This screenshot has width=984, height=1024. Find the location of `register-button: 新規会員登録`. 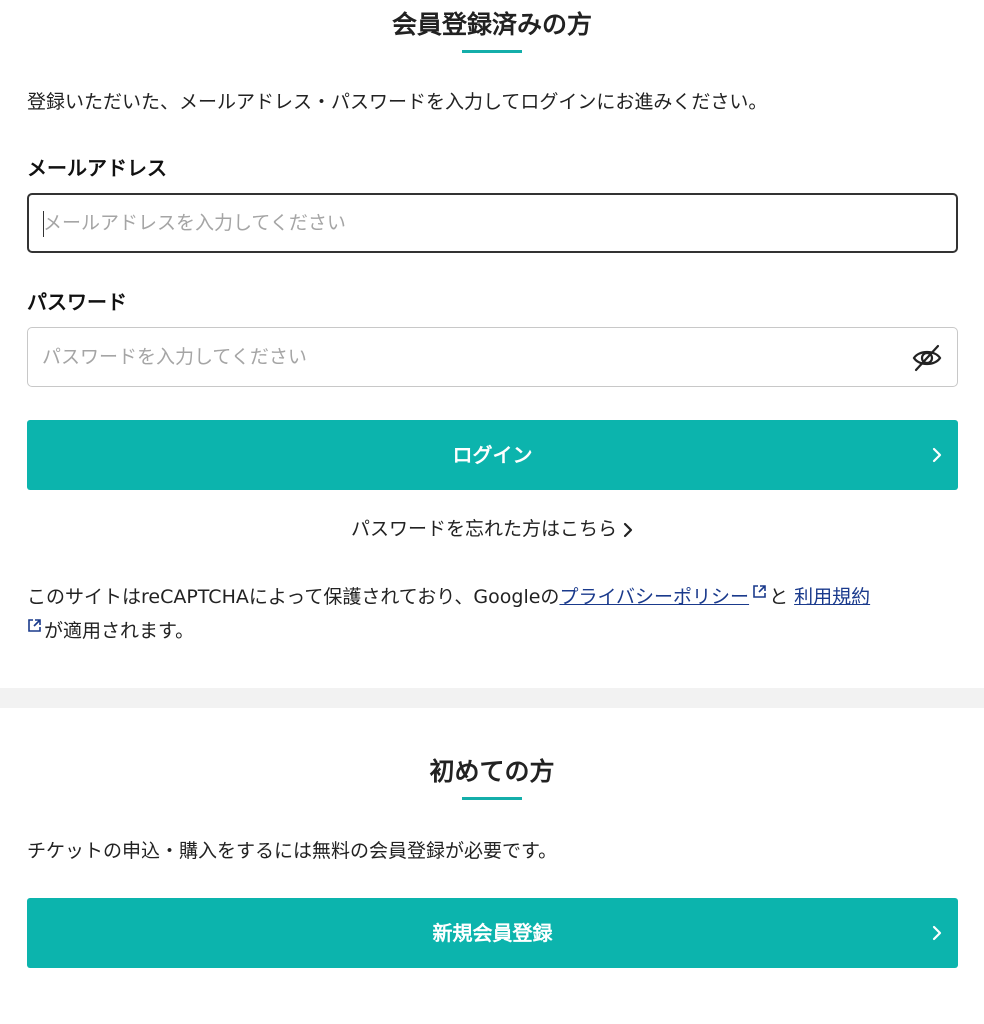

register-button: 新規会員登録 is located at coordinates (492, 933).